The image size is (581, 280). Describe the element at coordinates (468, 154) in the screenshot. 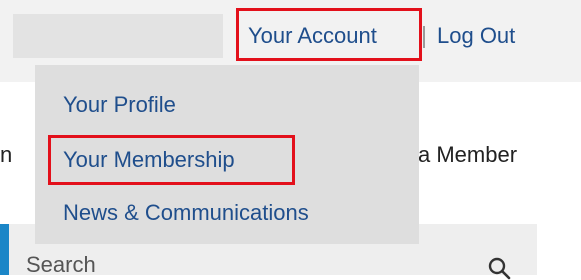

I see `background-text-right: a Member` at that location.